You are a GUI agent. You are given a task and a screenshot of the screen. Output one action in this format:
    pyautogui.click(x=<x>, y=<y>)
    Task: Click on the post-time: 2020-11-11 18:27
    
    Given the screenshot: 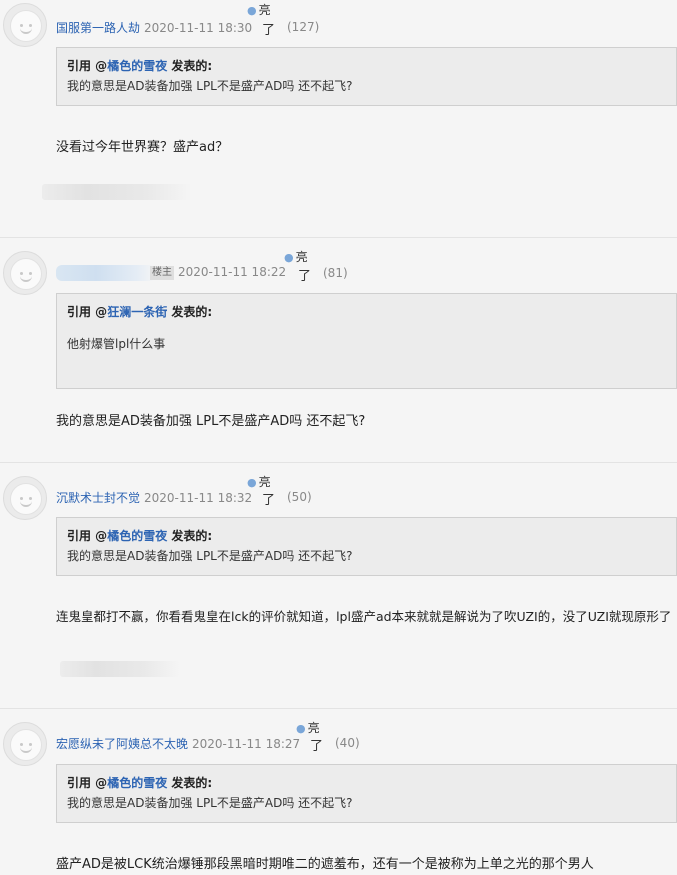 What is the action you would take?
    pyautogui.click(x=246, y=744)
    